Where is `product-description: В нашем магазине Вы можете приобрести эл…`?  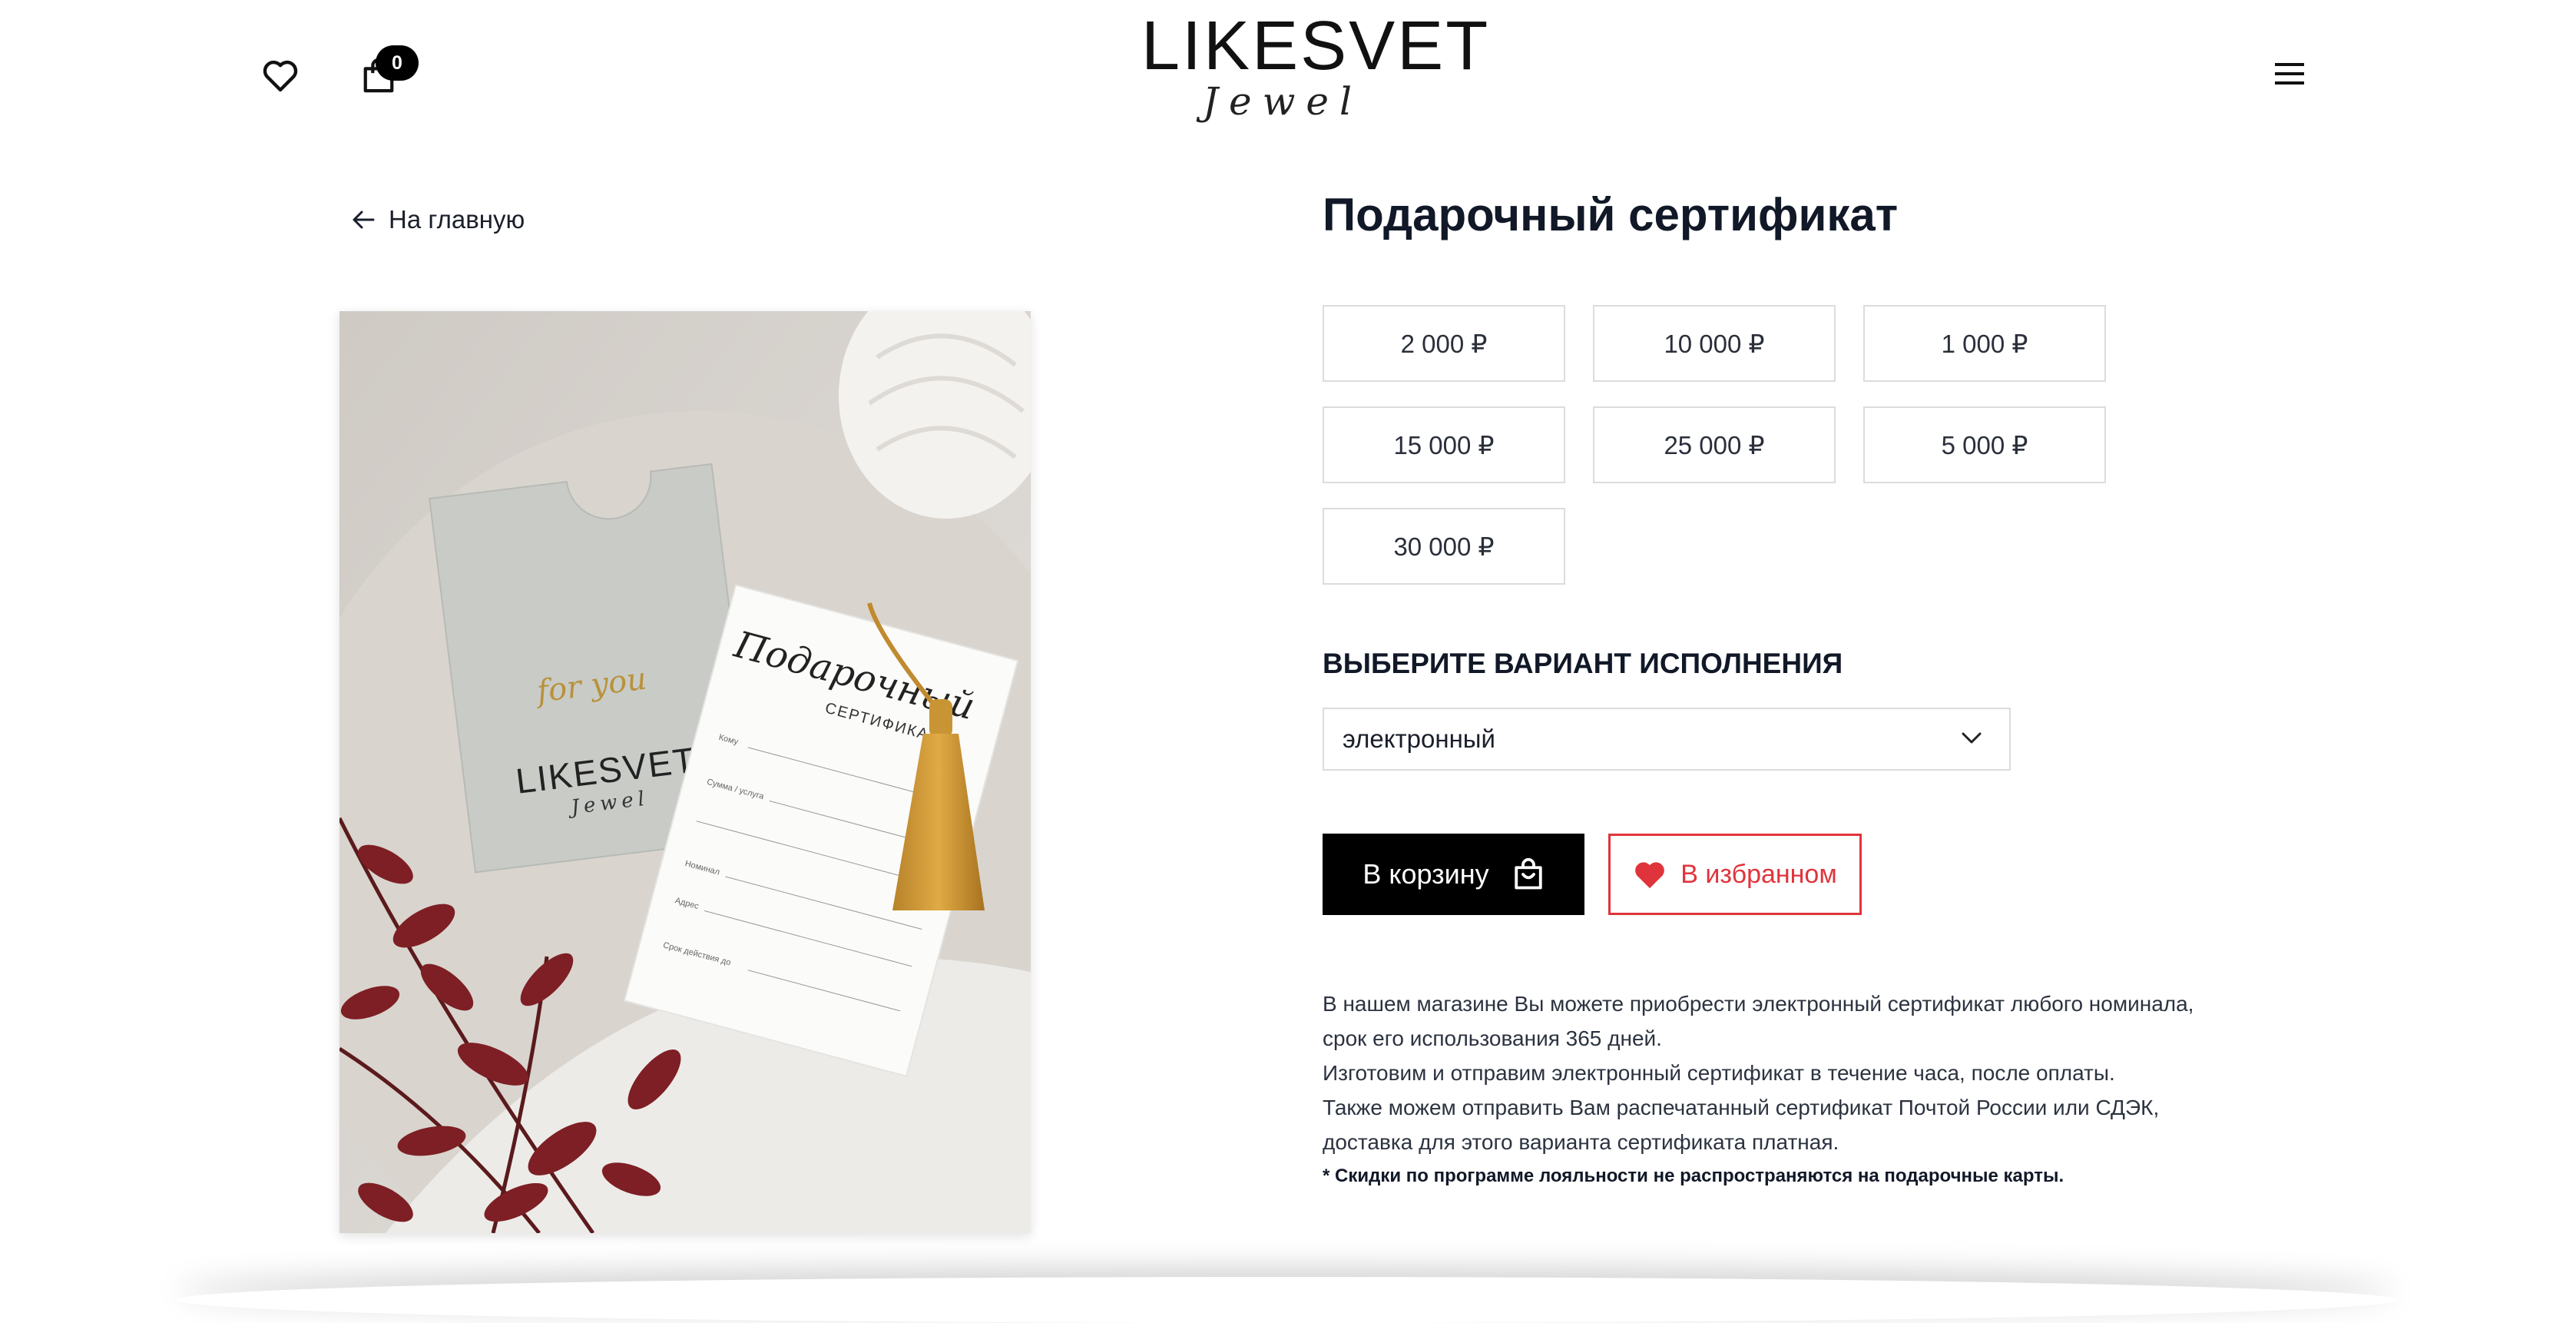
product-description: В нашем магазине Вы можете приобрести эл… is located at coordinates (1806, 1089).